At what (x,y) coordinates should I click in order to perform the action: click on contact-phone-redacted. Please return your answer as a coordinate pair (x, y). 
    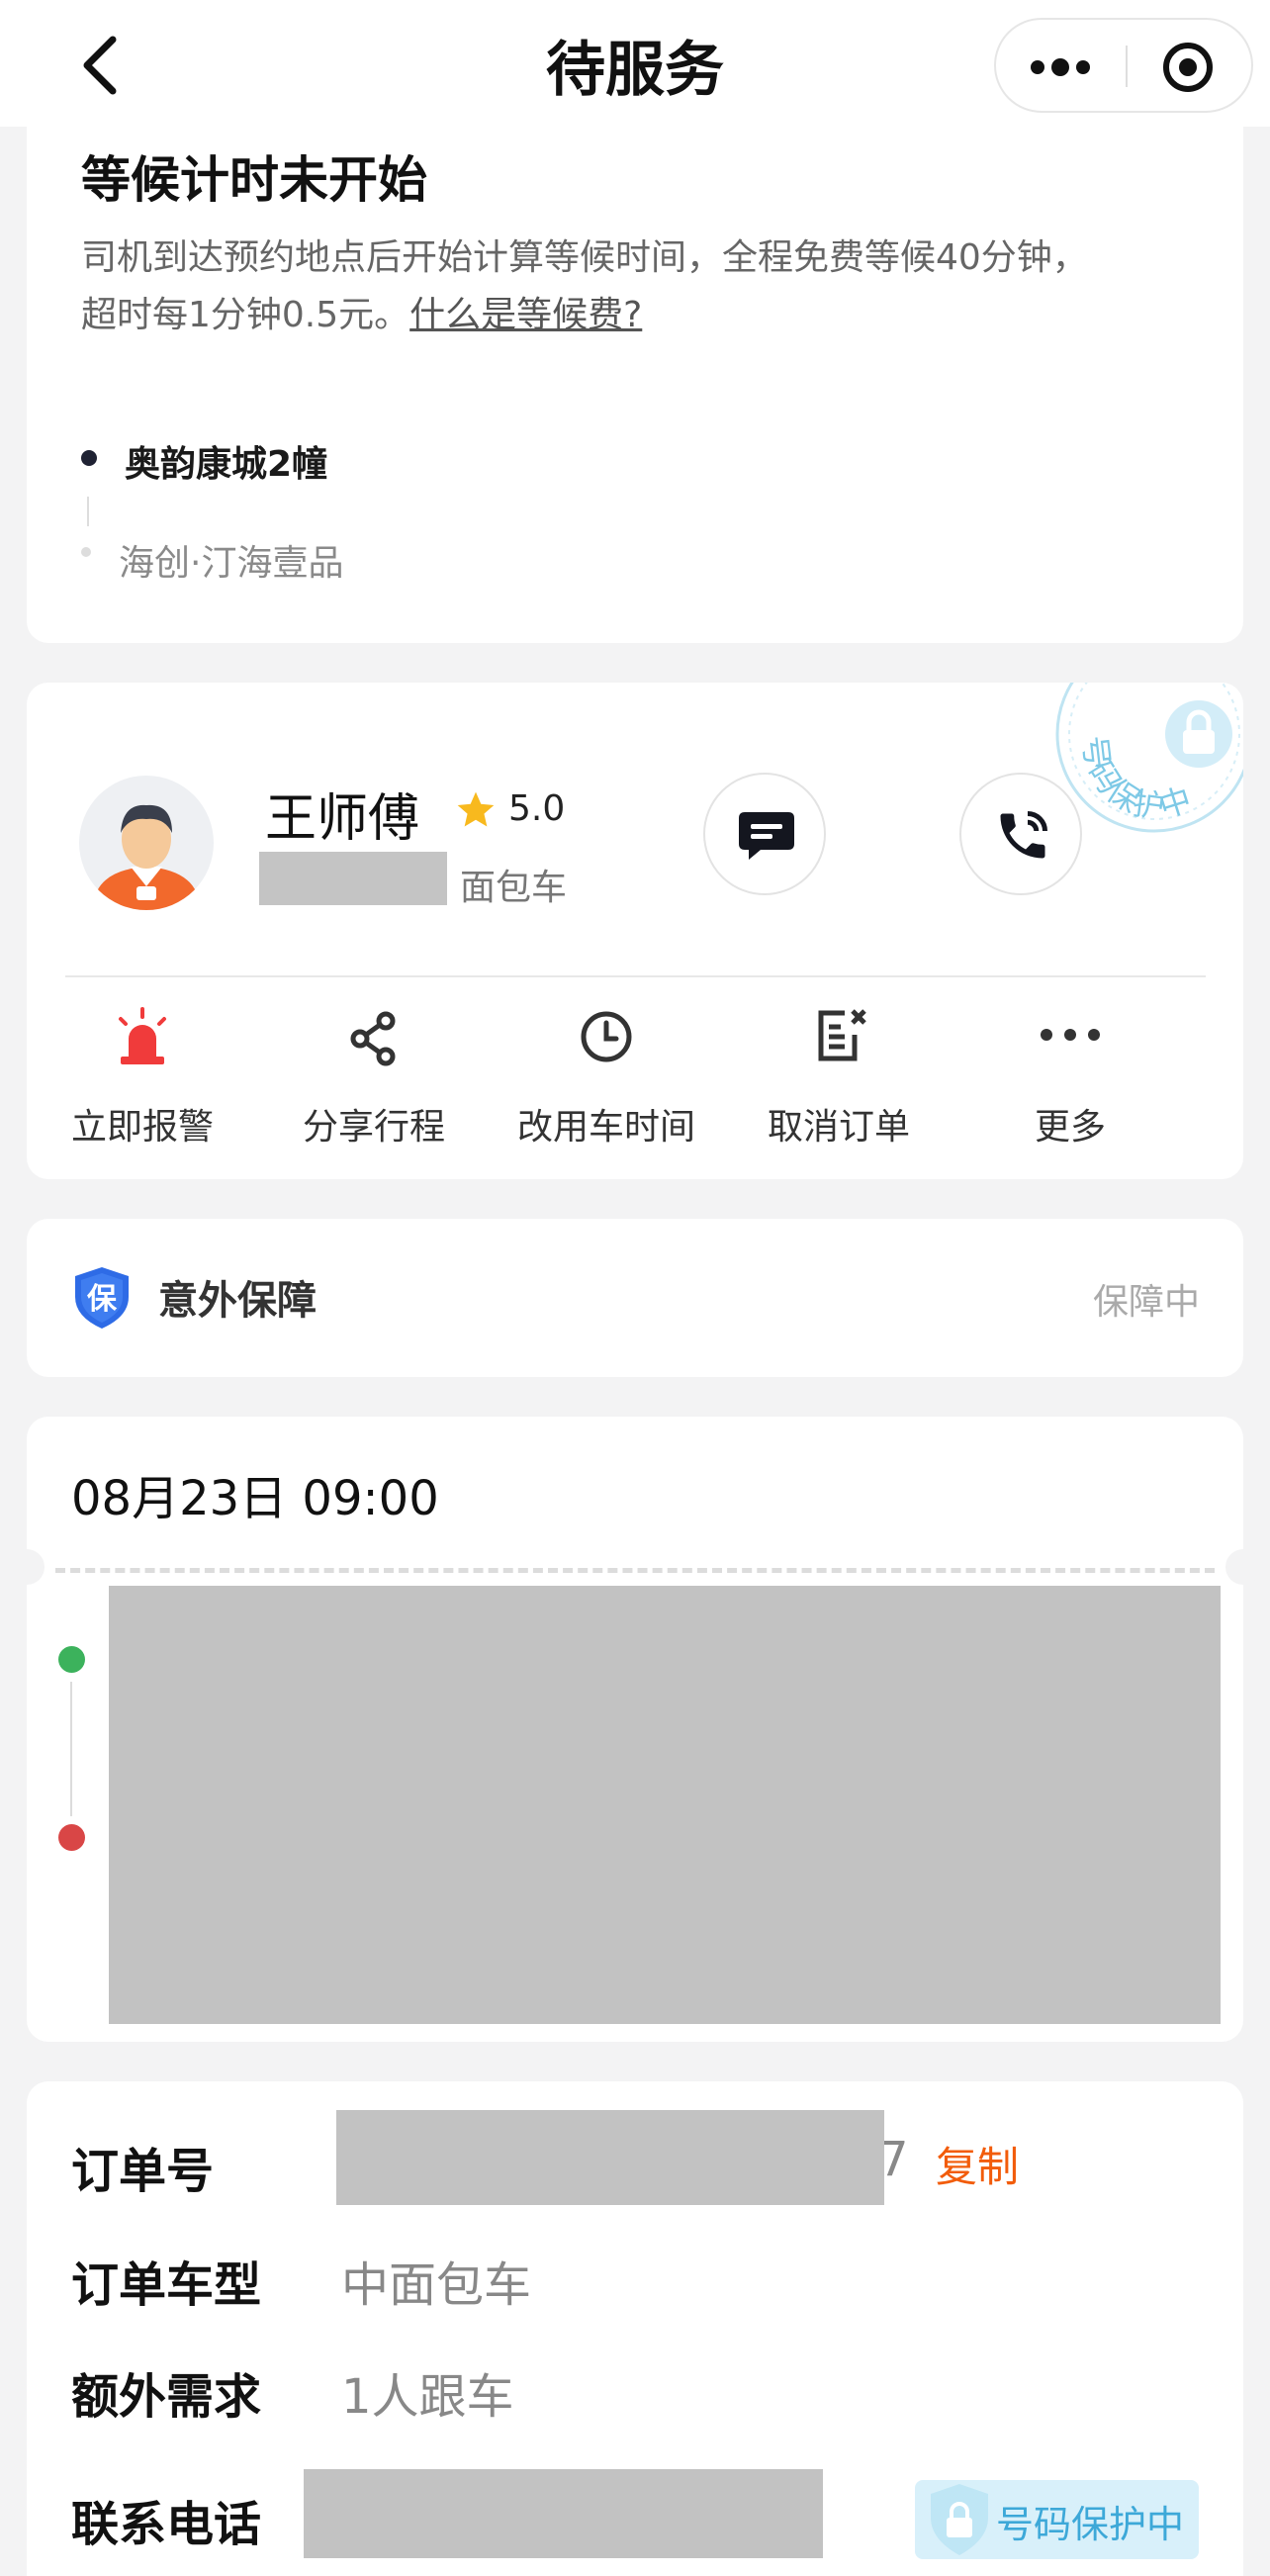
    Looking at the image, I should click on (564, 2513).